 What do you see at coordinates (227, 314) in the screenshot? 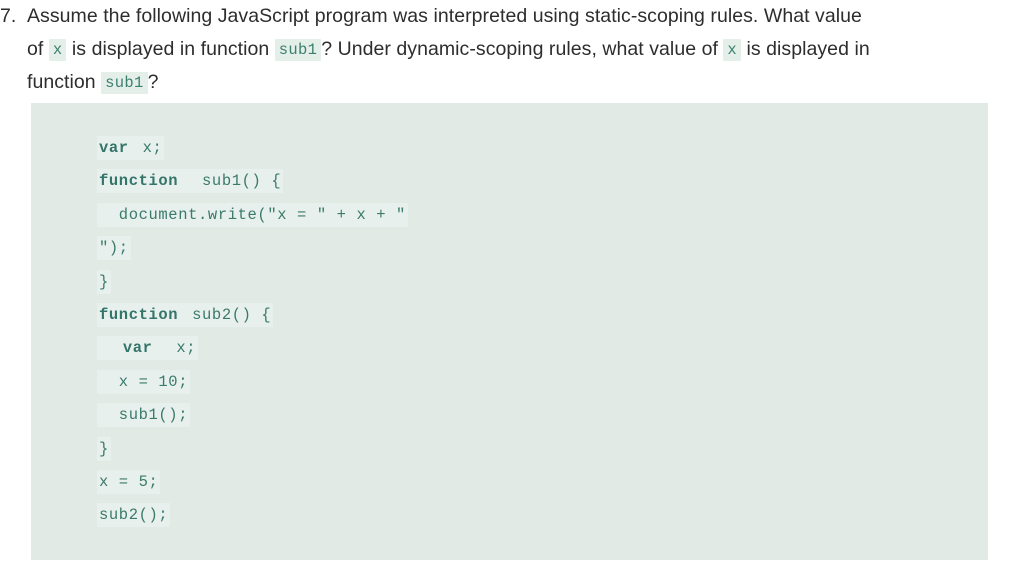
I see `code-text: sub2() {` at bounding box center [227, 314].